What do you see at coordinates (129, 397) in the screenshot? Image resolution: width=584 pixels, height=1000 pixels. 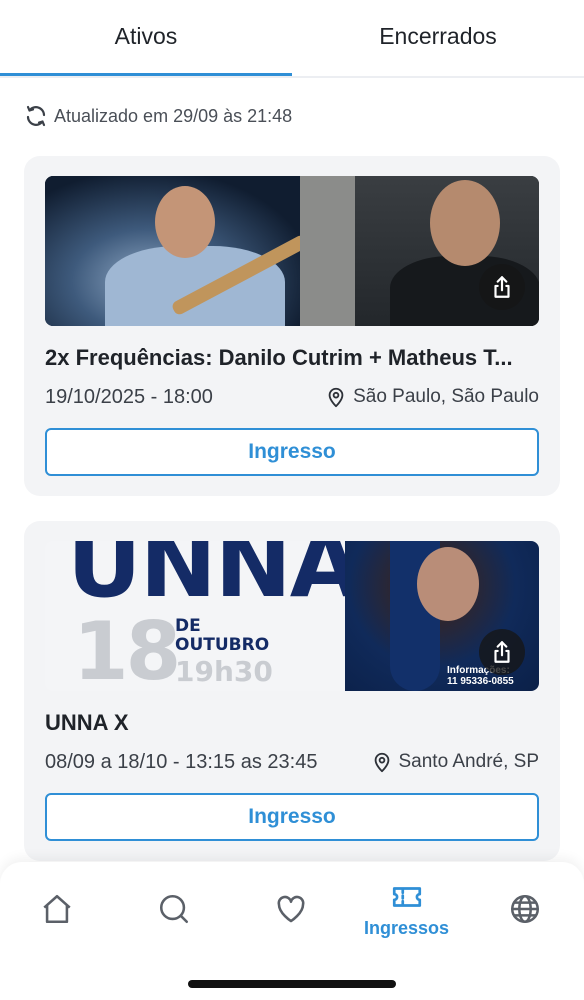 I see `event-date: 19/10/2025 - 18:00` at bounding box center [129, 397].